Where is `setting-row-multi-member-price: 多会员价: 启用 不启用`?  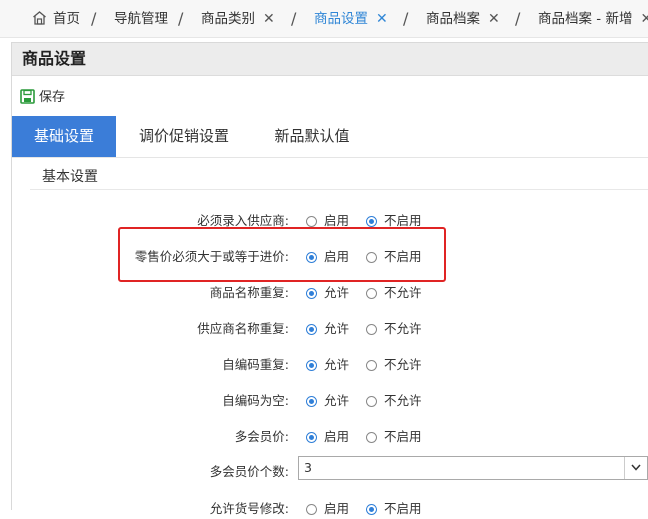 setting-row-multi-member-price: 多会员价: 启用 不启用 is located at coordinates (330, 435).